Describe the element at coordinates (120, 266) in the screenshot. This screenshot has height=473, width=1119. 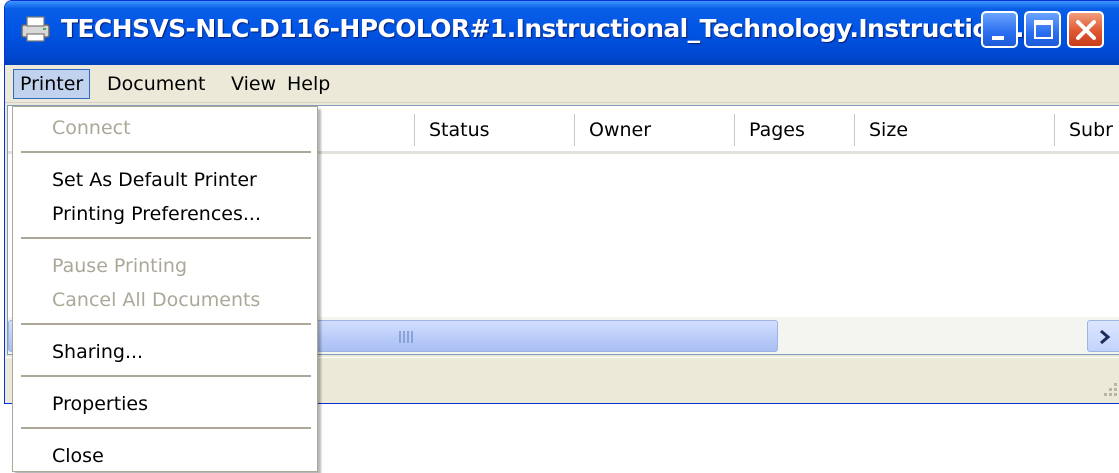
I see `menu-item-pause-printing: Pause Printing` at that location.